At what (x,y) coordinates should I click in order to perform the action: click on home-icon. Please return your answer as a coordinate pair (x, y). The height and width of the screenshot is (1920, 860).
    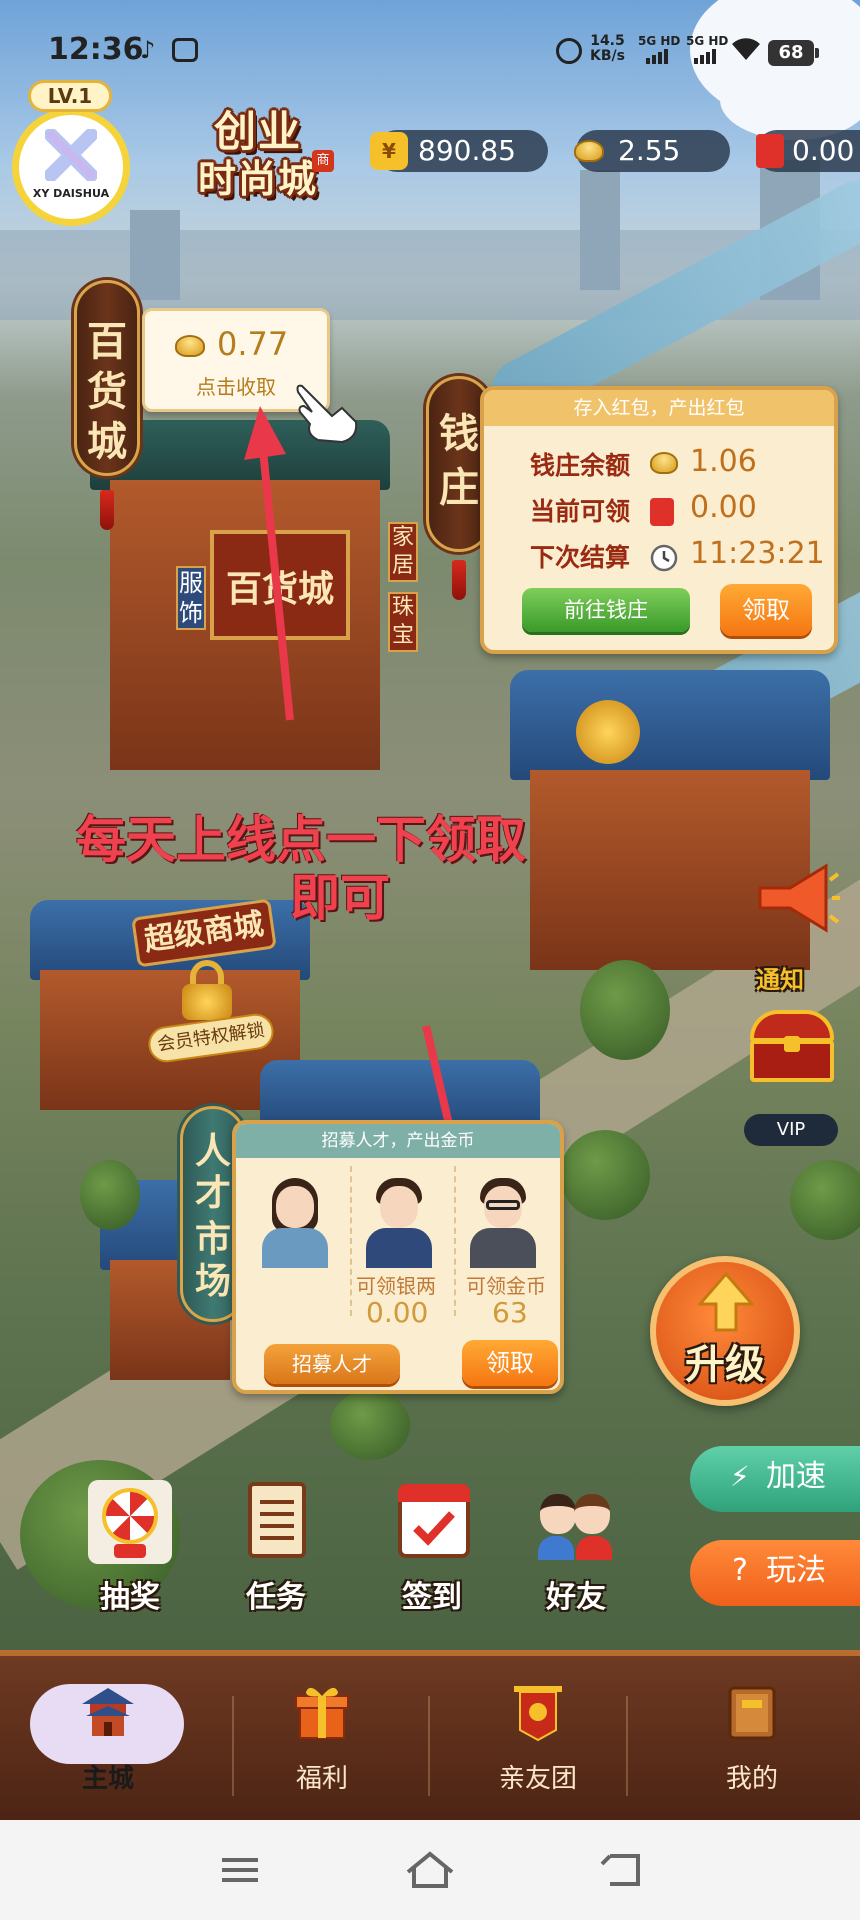
    Looking at the image, I should click on (430, 1870).